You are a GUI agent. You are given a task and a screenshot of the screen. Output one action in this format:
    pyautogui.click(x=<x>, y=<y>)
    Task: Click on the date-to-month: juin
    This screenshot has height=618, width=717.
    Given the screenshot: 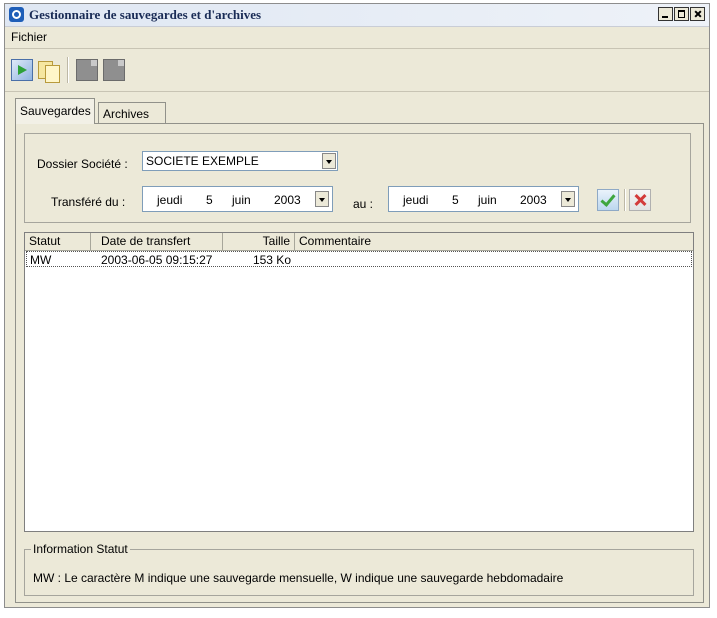 What is the action you would take?
    pyautogui.click(x=487, y=200)
    